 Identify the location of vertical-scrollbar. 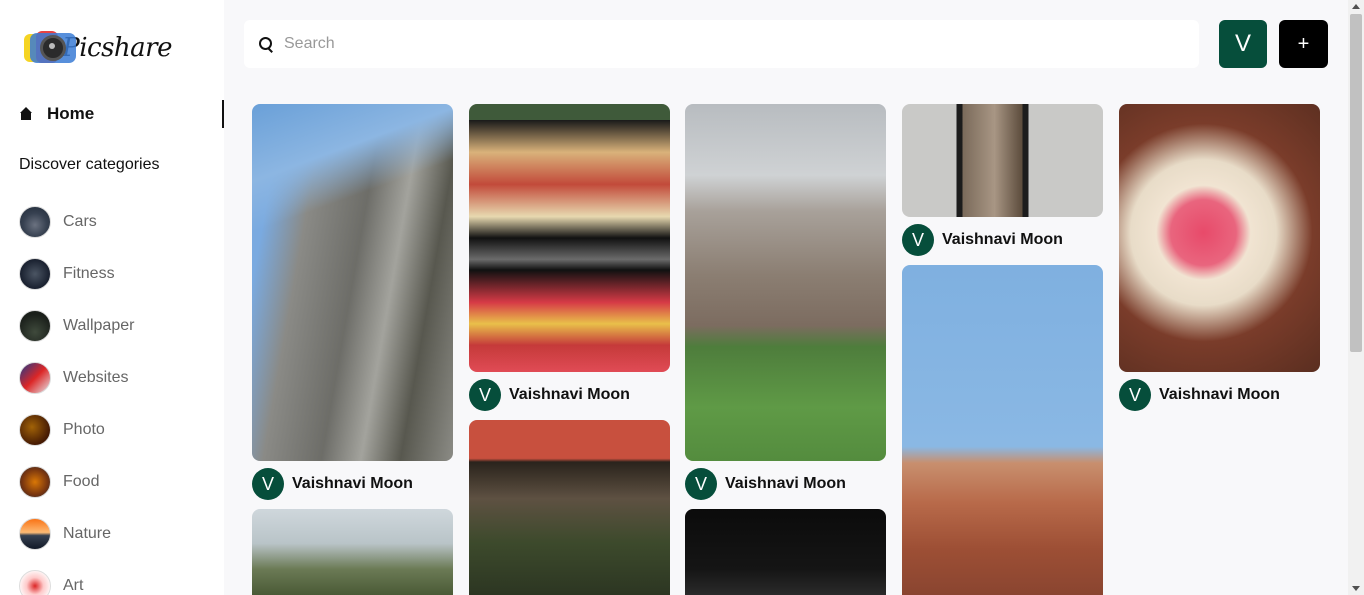
(1356, 297).